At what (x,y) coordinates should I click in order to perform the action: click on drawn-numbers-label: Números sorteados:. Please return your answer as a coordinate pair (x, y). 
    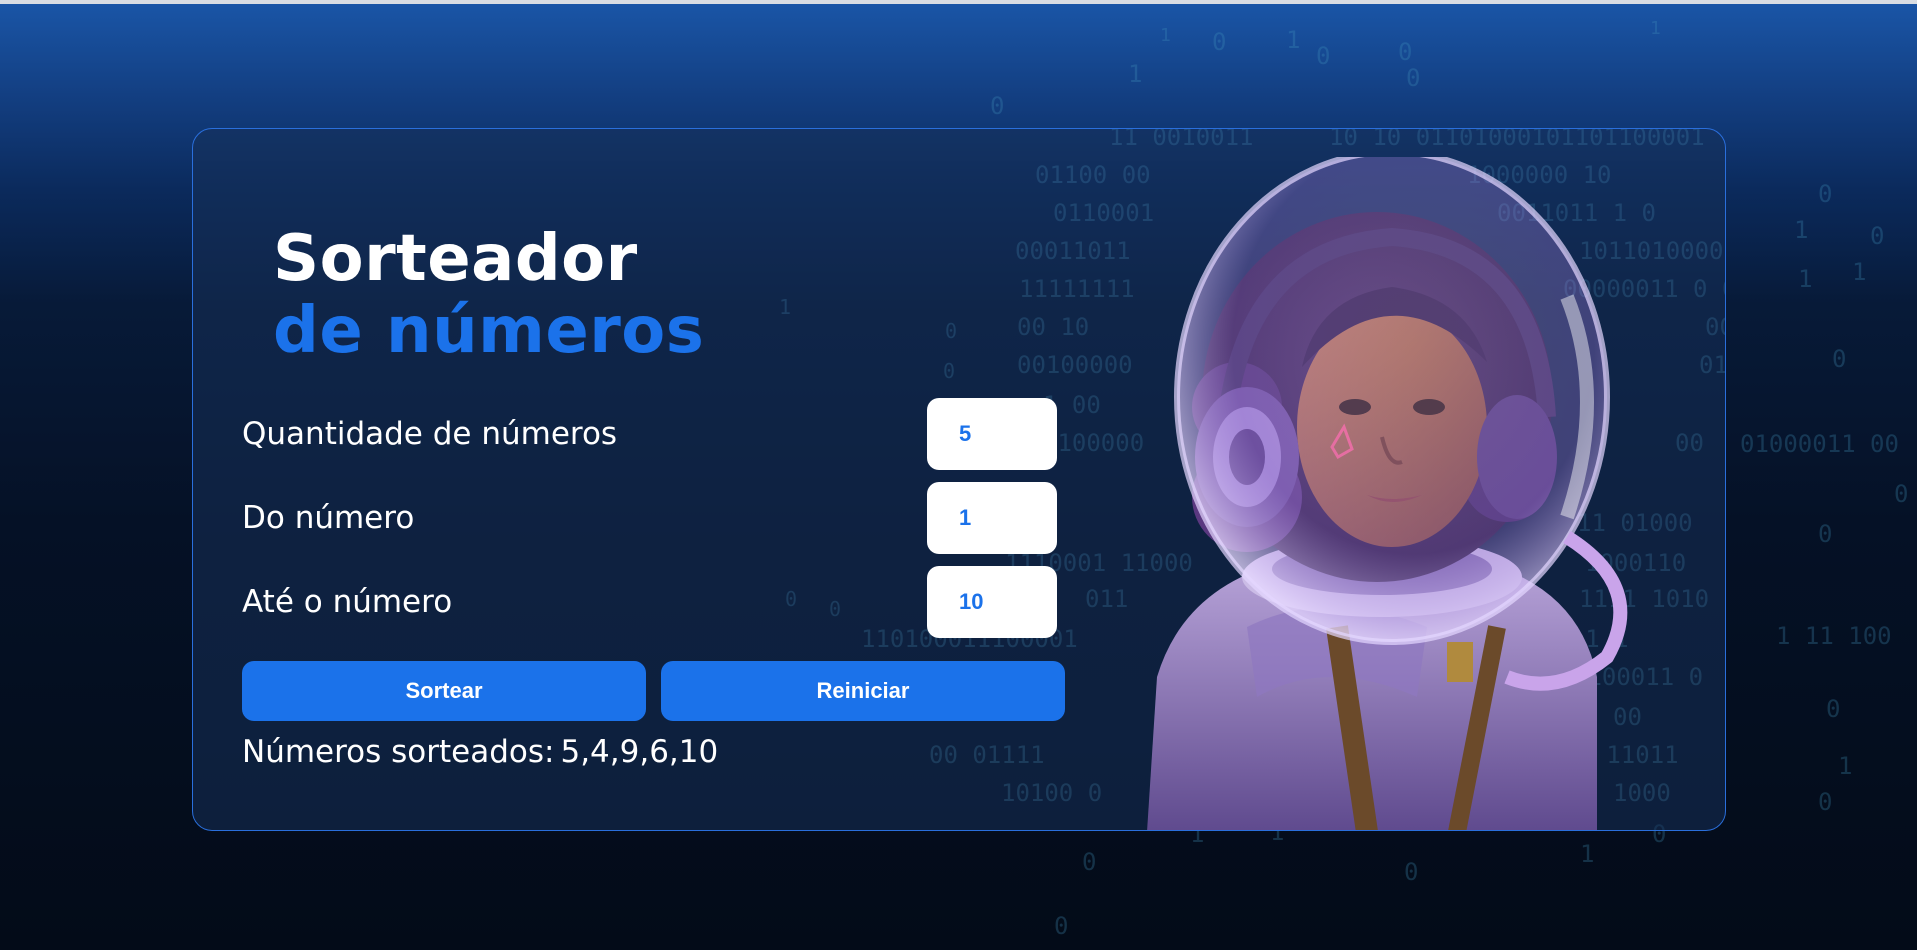
    Looking at the image, I should click on (398, 752).